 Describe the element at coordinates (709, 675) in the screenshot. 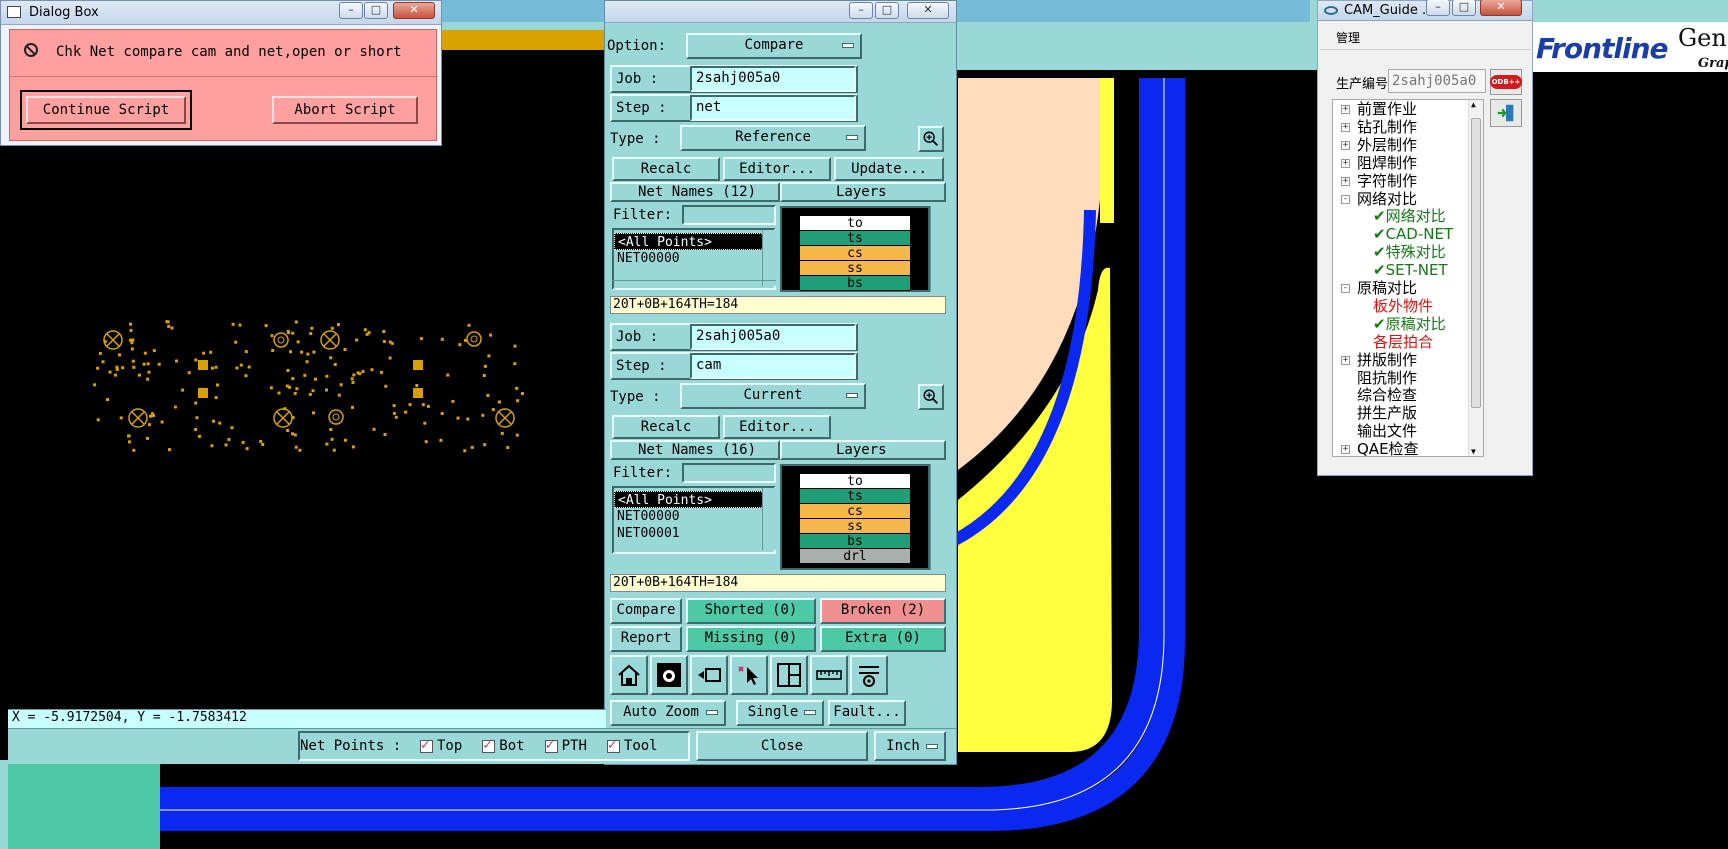

I see `undo-tool-button` at that location.